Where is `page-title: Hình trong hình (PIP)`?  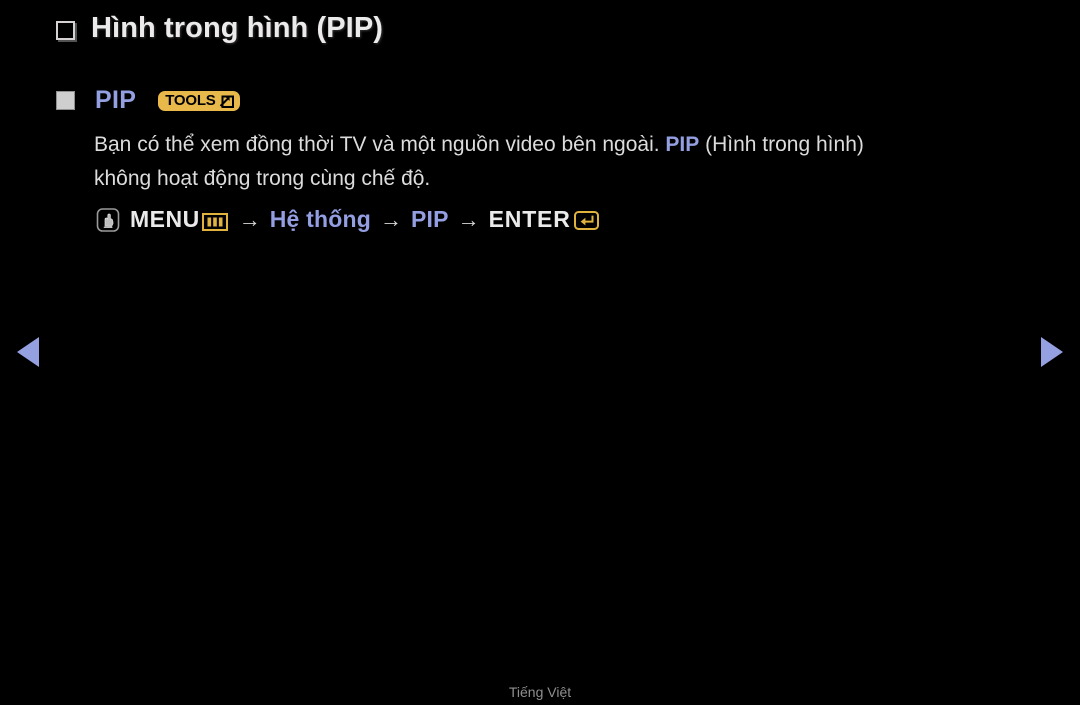
page-title: Hình trong hình (PIP) is located at coordinates (237, 28).